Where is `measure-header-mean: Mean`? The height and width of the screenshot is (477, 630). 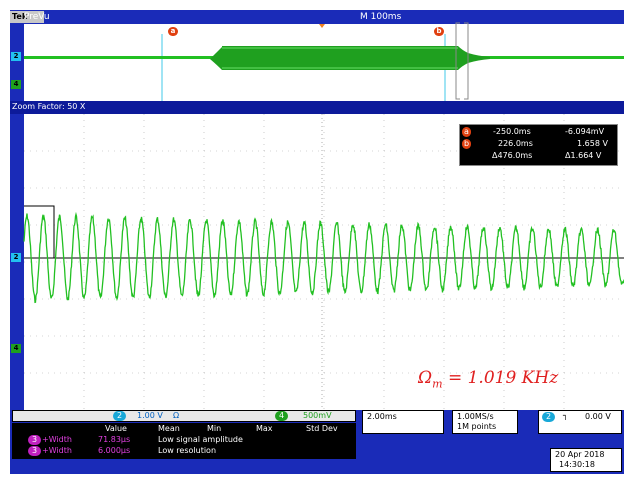
measure-header-mean: Mean is located at coordinates (169, 428).